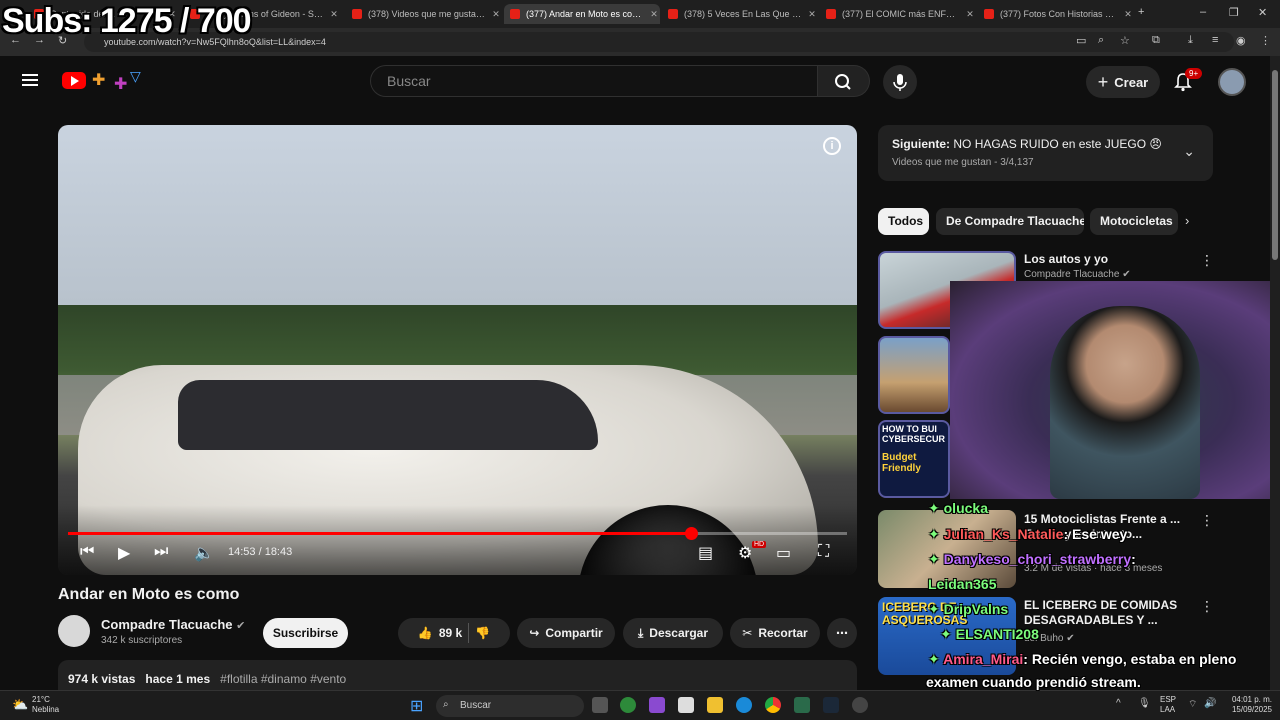 Image resolution: width=1280 pixels, height=720 pixels. I want to click on task-view-icon, so click(600, 705).